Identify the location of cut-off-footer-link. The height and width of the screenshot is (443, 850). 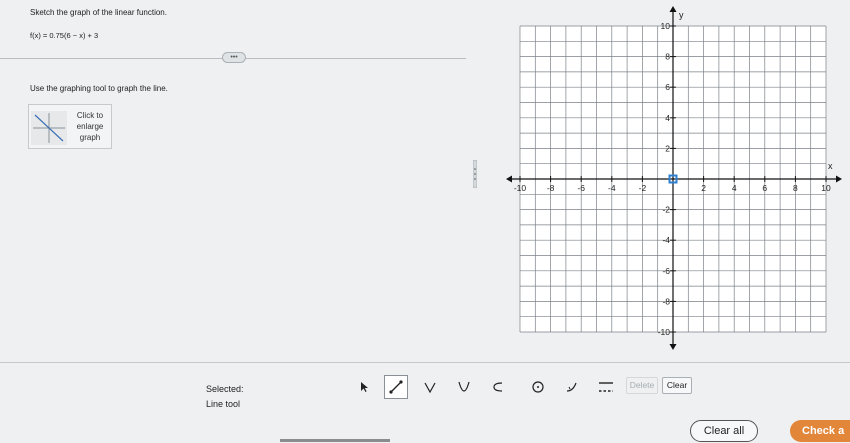
(335, 440).